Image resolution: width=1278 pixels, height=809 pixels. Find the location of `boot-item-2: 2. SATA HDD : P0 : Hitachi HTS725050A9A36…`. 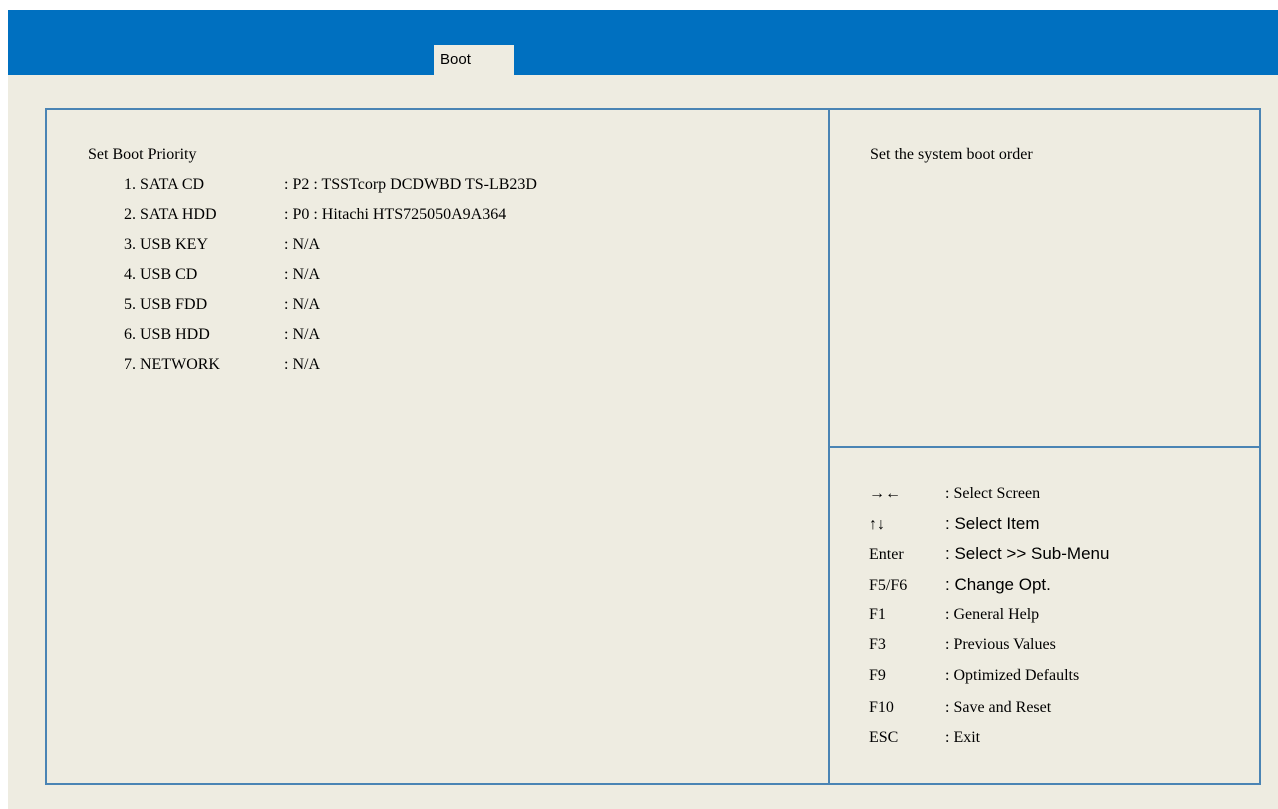

boot-item-2: 2. SATA HDD : P0 : Hitachi HTS725050A9A36… is located at coordinates (315, 215).